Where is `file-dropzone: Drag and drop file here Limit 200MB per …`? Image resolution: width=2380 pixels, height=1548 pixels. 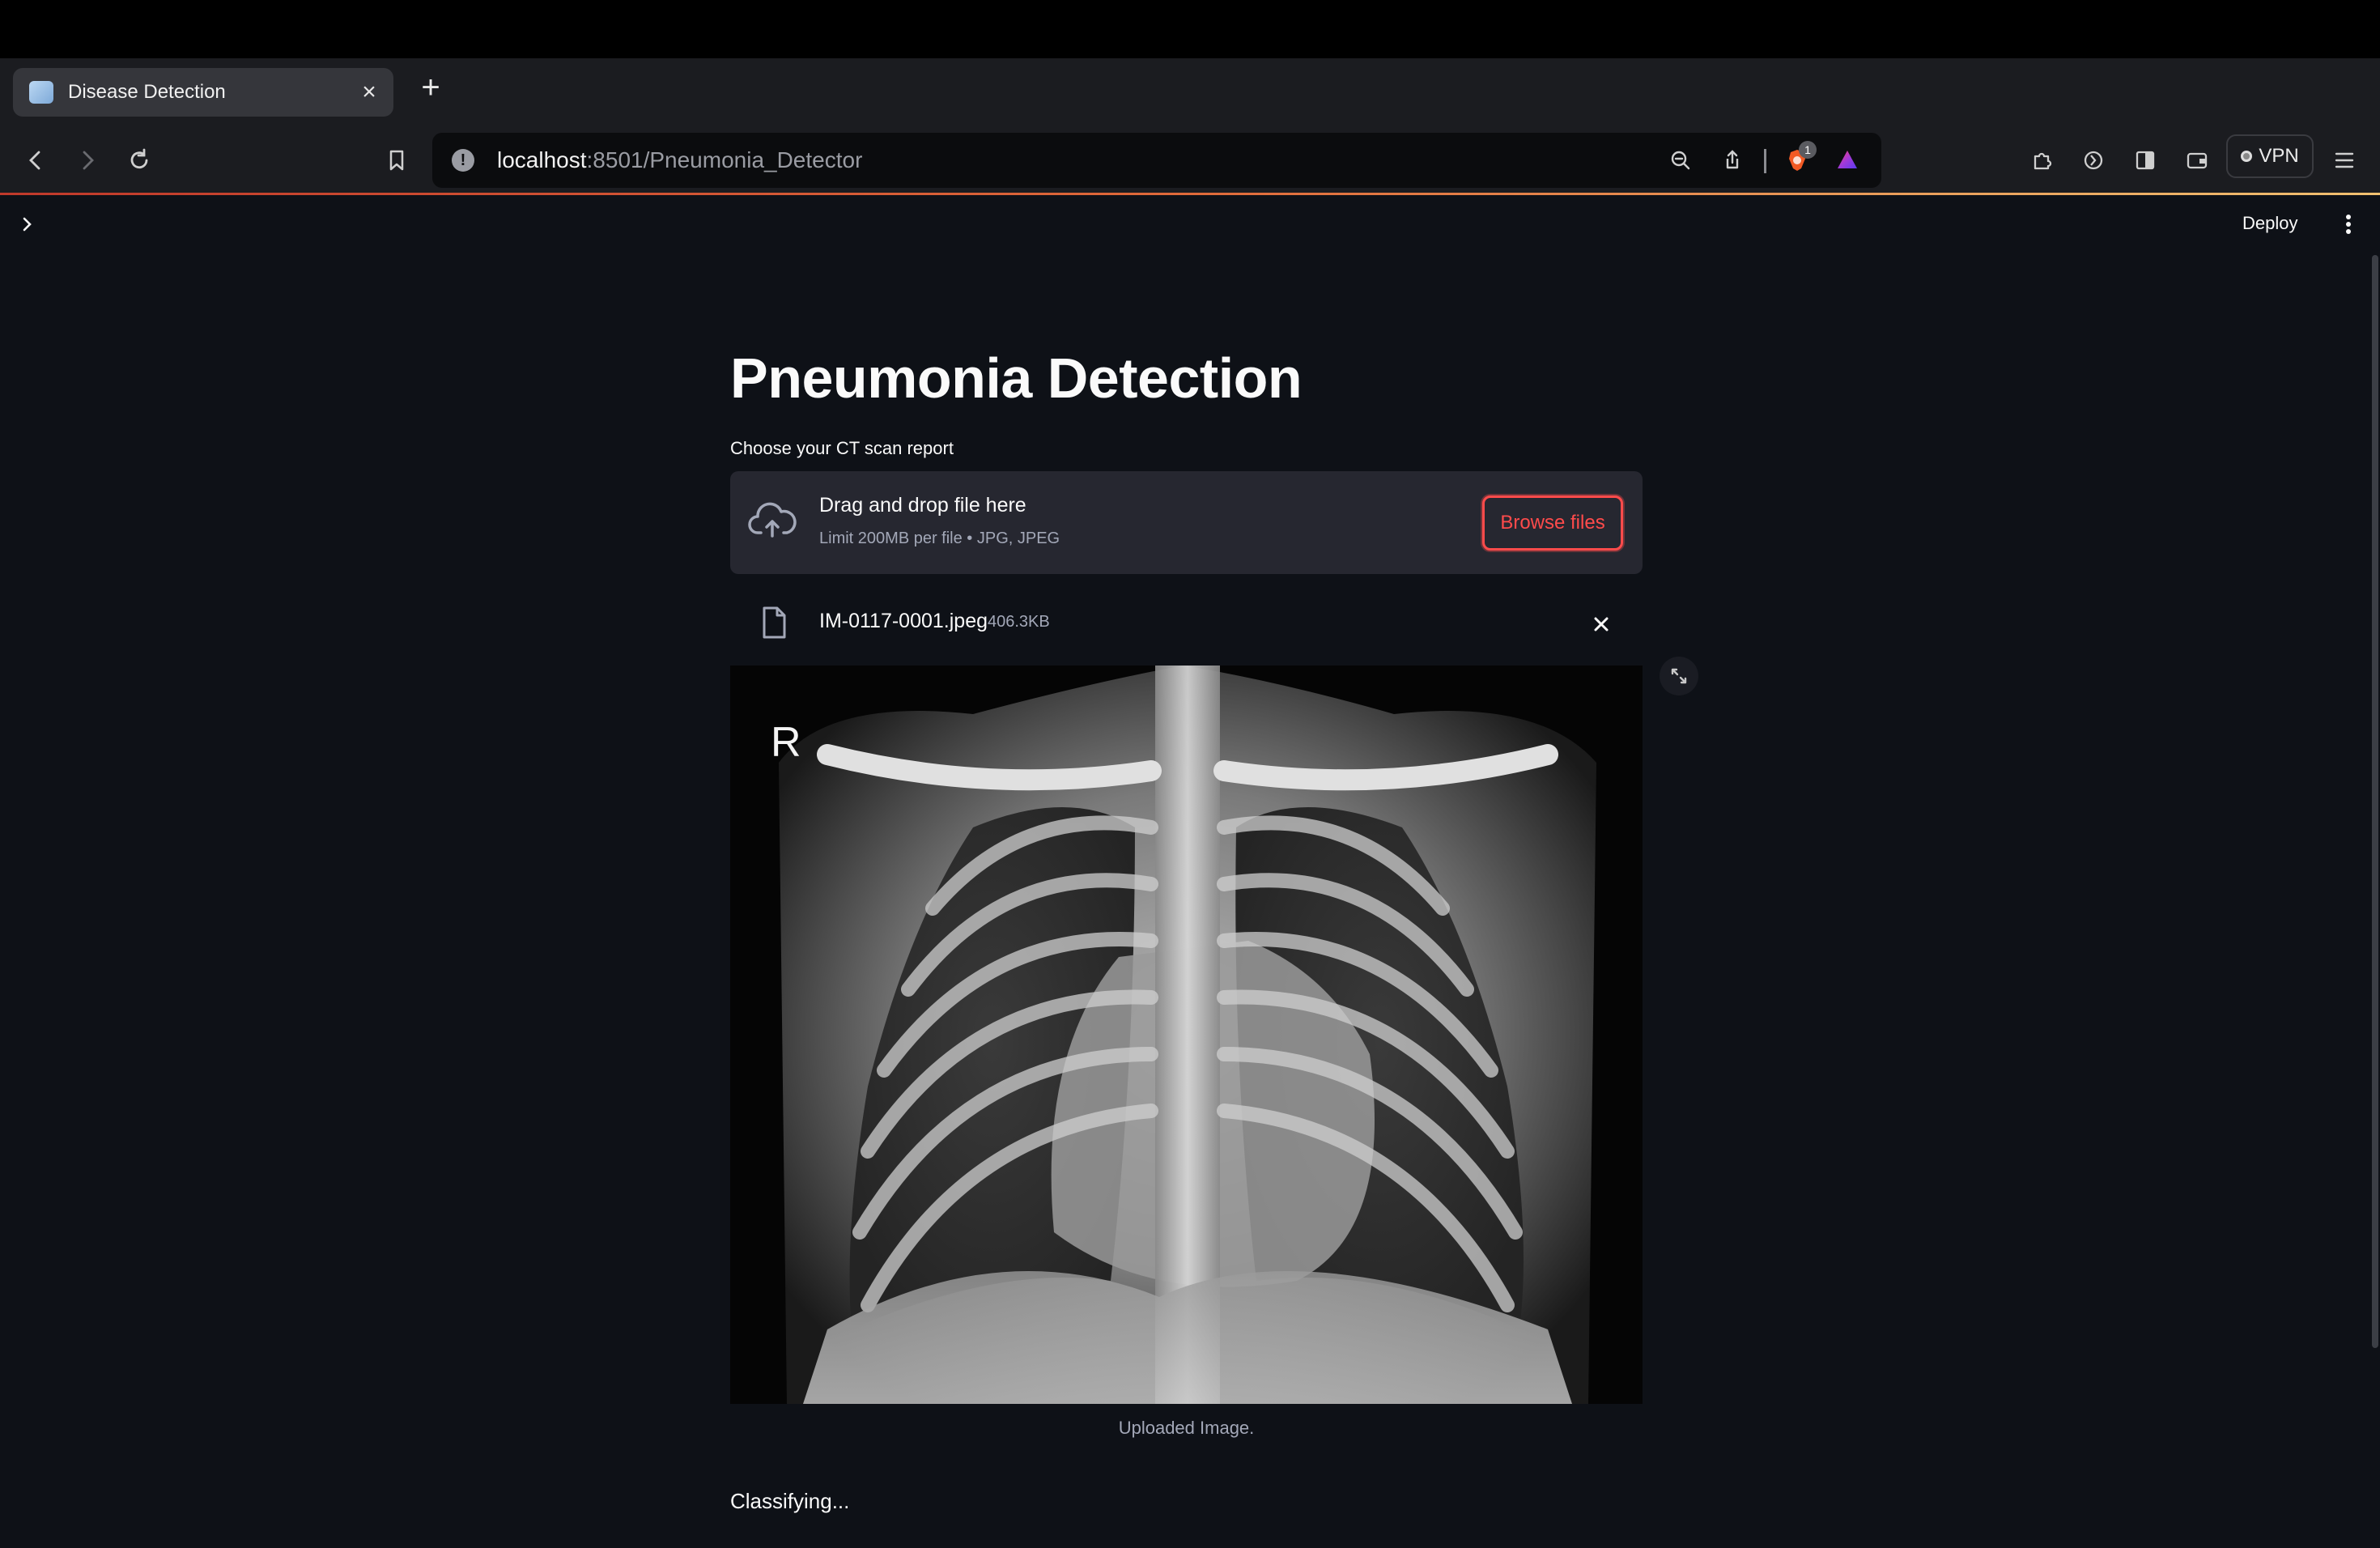
file-dropzone: Drag and drop file here Limit 200MB per … is located at coordinates (1186, 522).